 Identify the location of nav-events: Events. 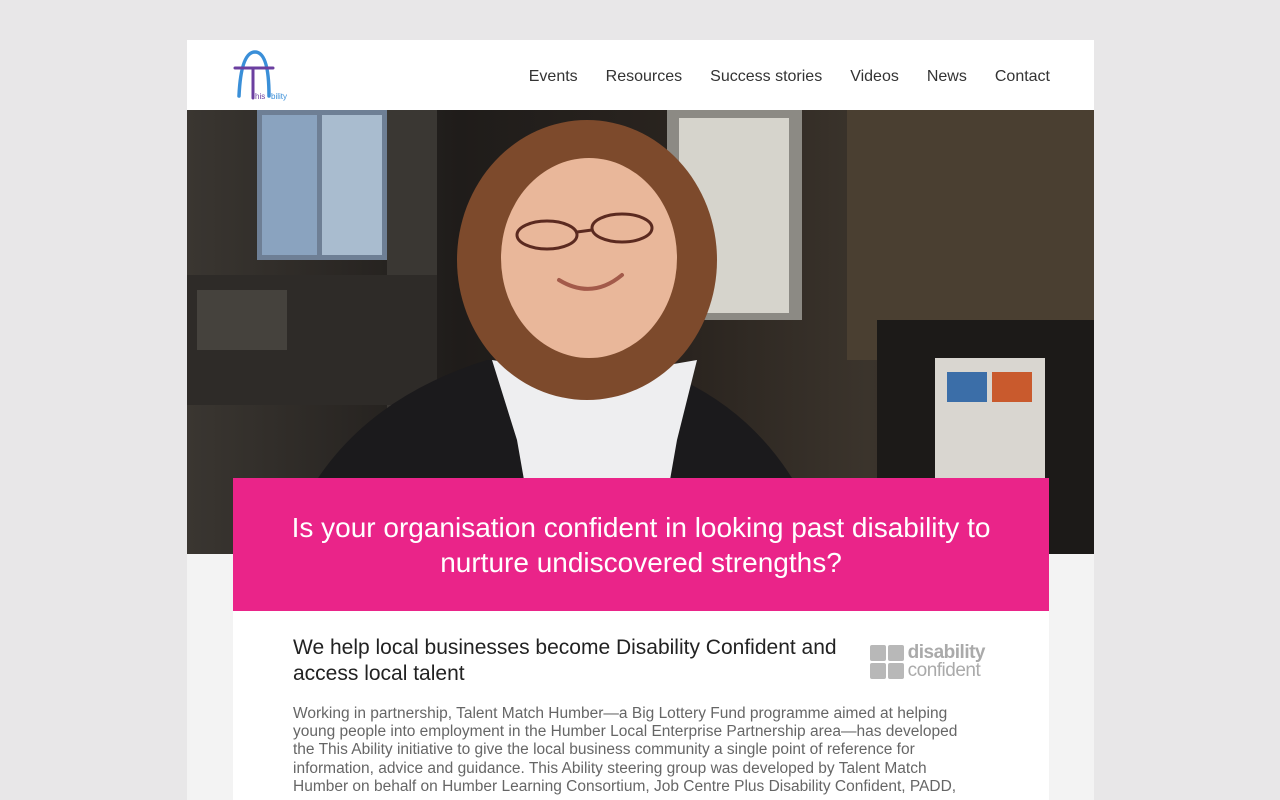
(553, 77).